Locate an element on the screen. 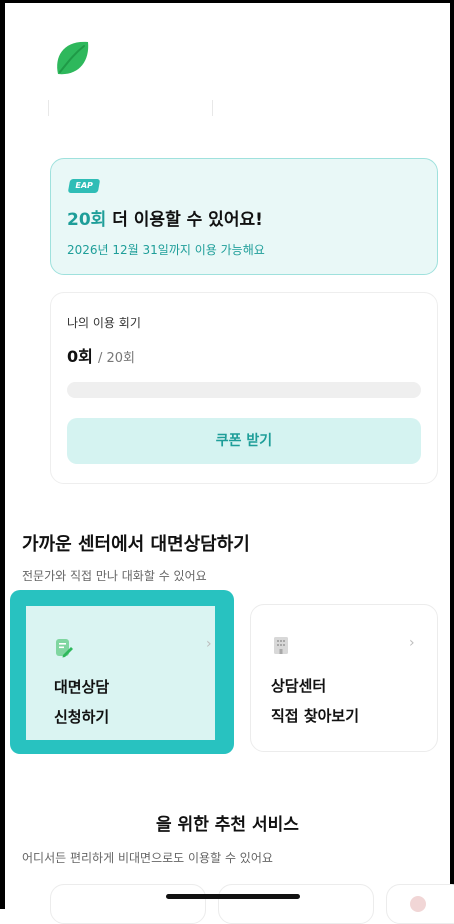  building-icon is located at coordinates (281, 645).